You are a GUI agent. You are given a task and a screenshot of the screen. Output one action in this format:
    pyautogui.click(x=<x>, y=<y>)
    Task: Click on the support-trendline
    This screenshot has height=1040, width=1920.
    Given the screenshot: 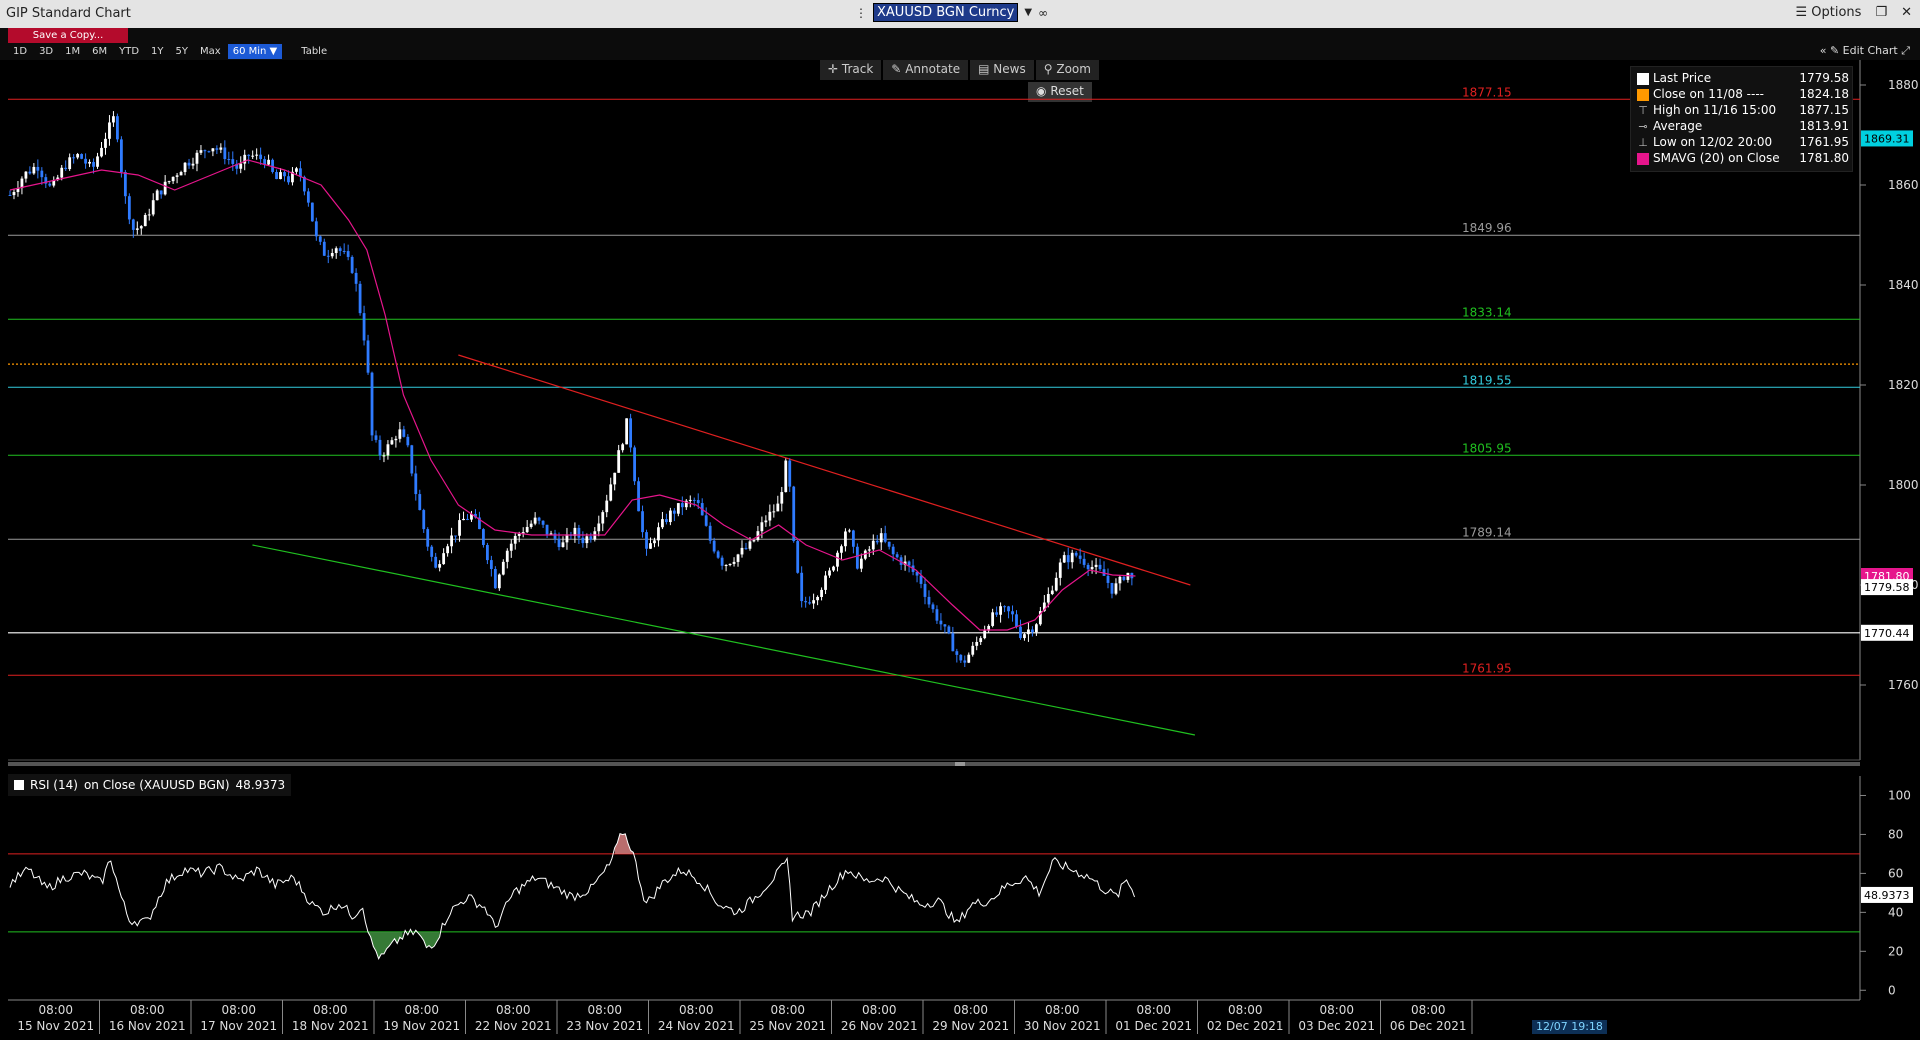 What is the action you would take?
    pyautogui.click(x=724, y=640)
    